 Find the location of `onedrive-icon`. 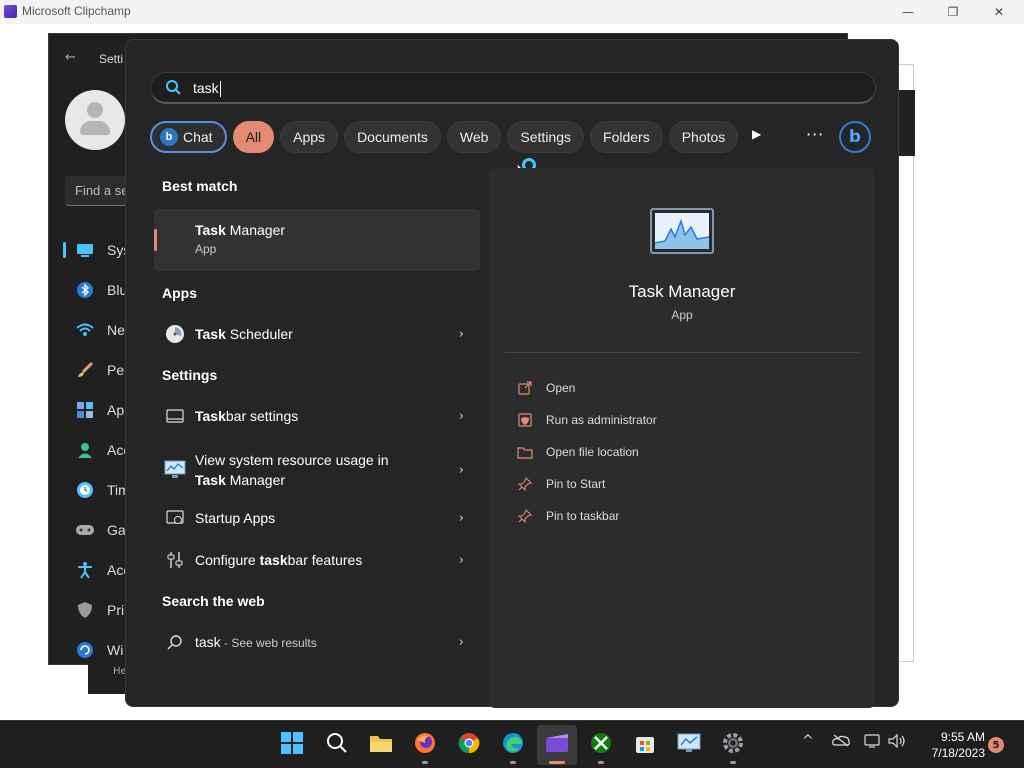

onedrive-icon is located at coordinates (841, 742).